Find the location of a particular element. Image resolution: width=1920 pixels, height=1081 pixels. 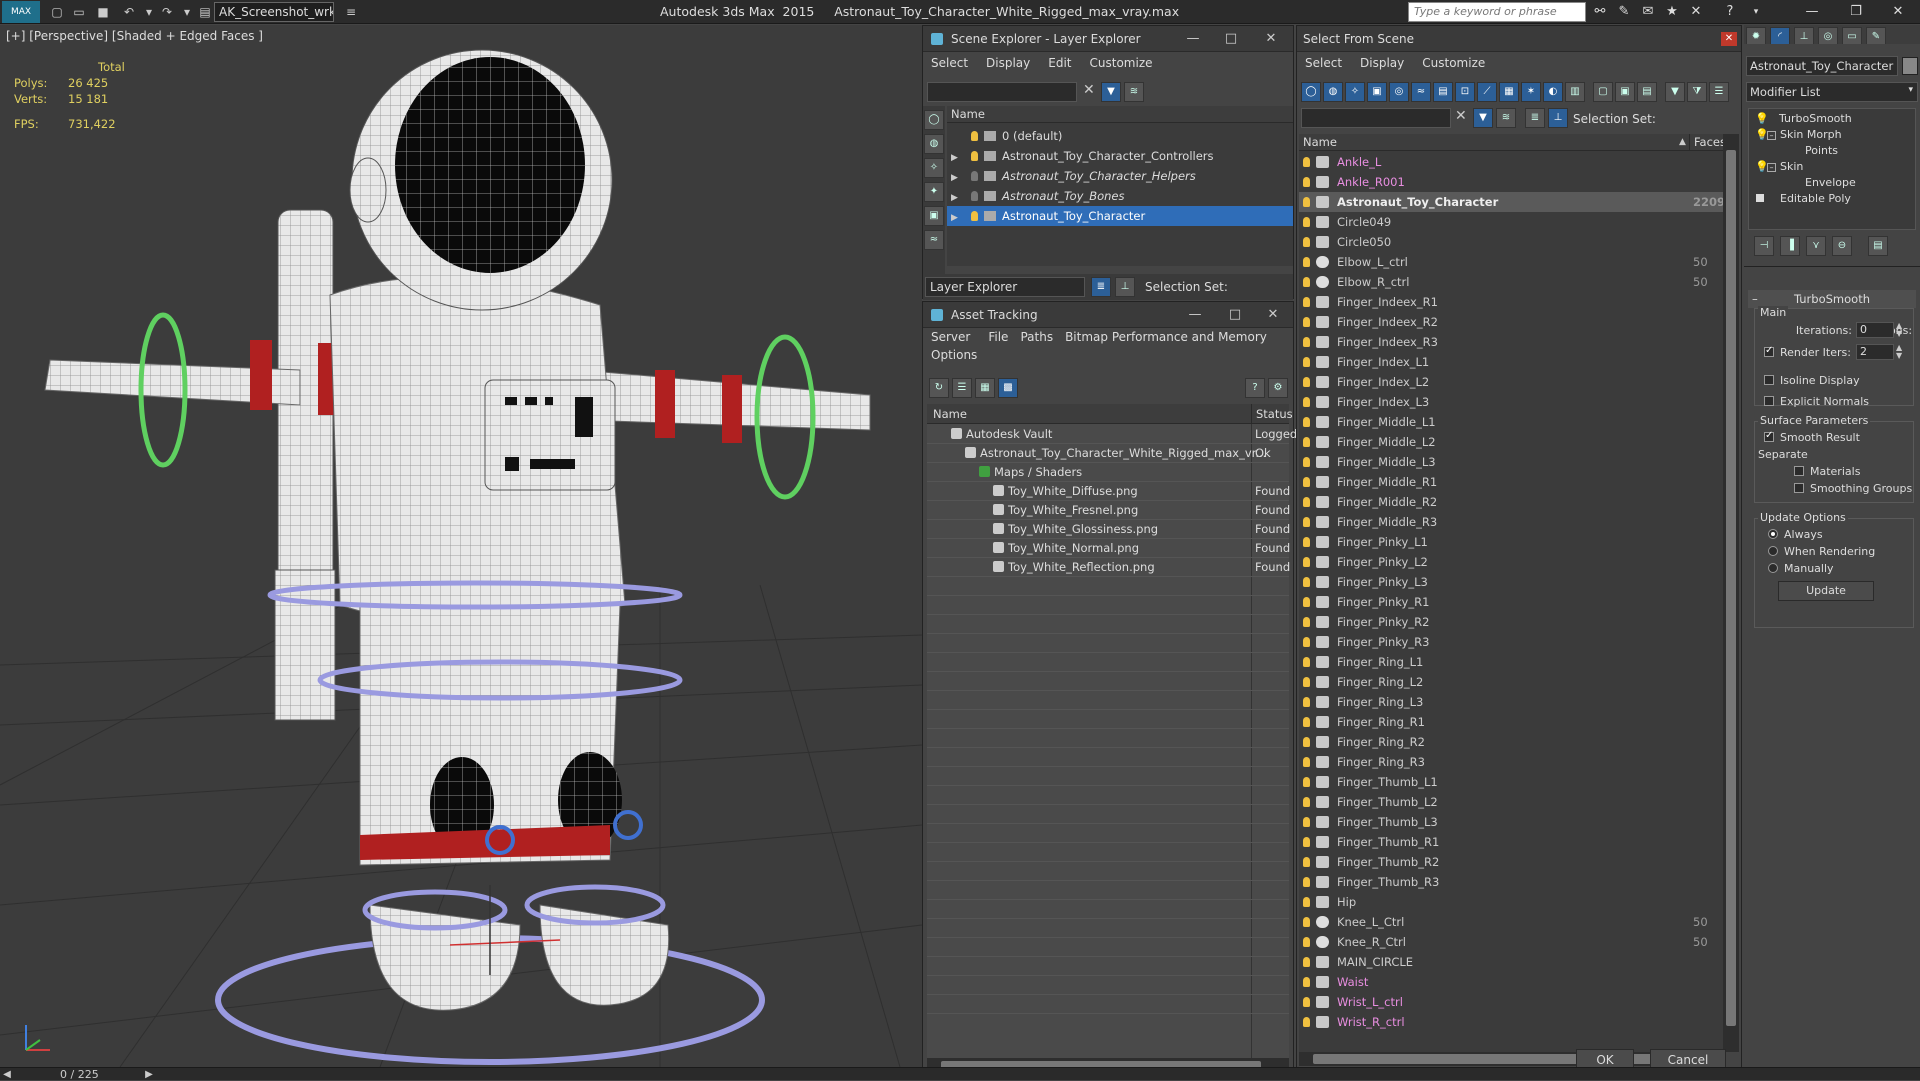

find-icon: ≋ is located at coordinates (1506, 118).